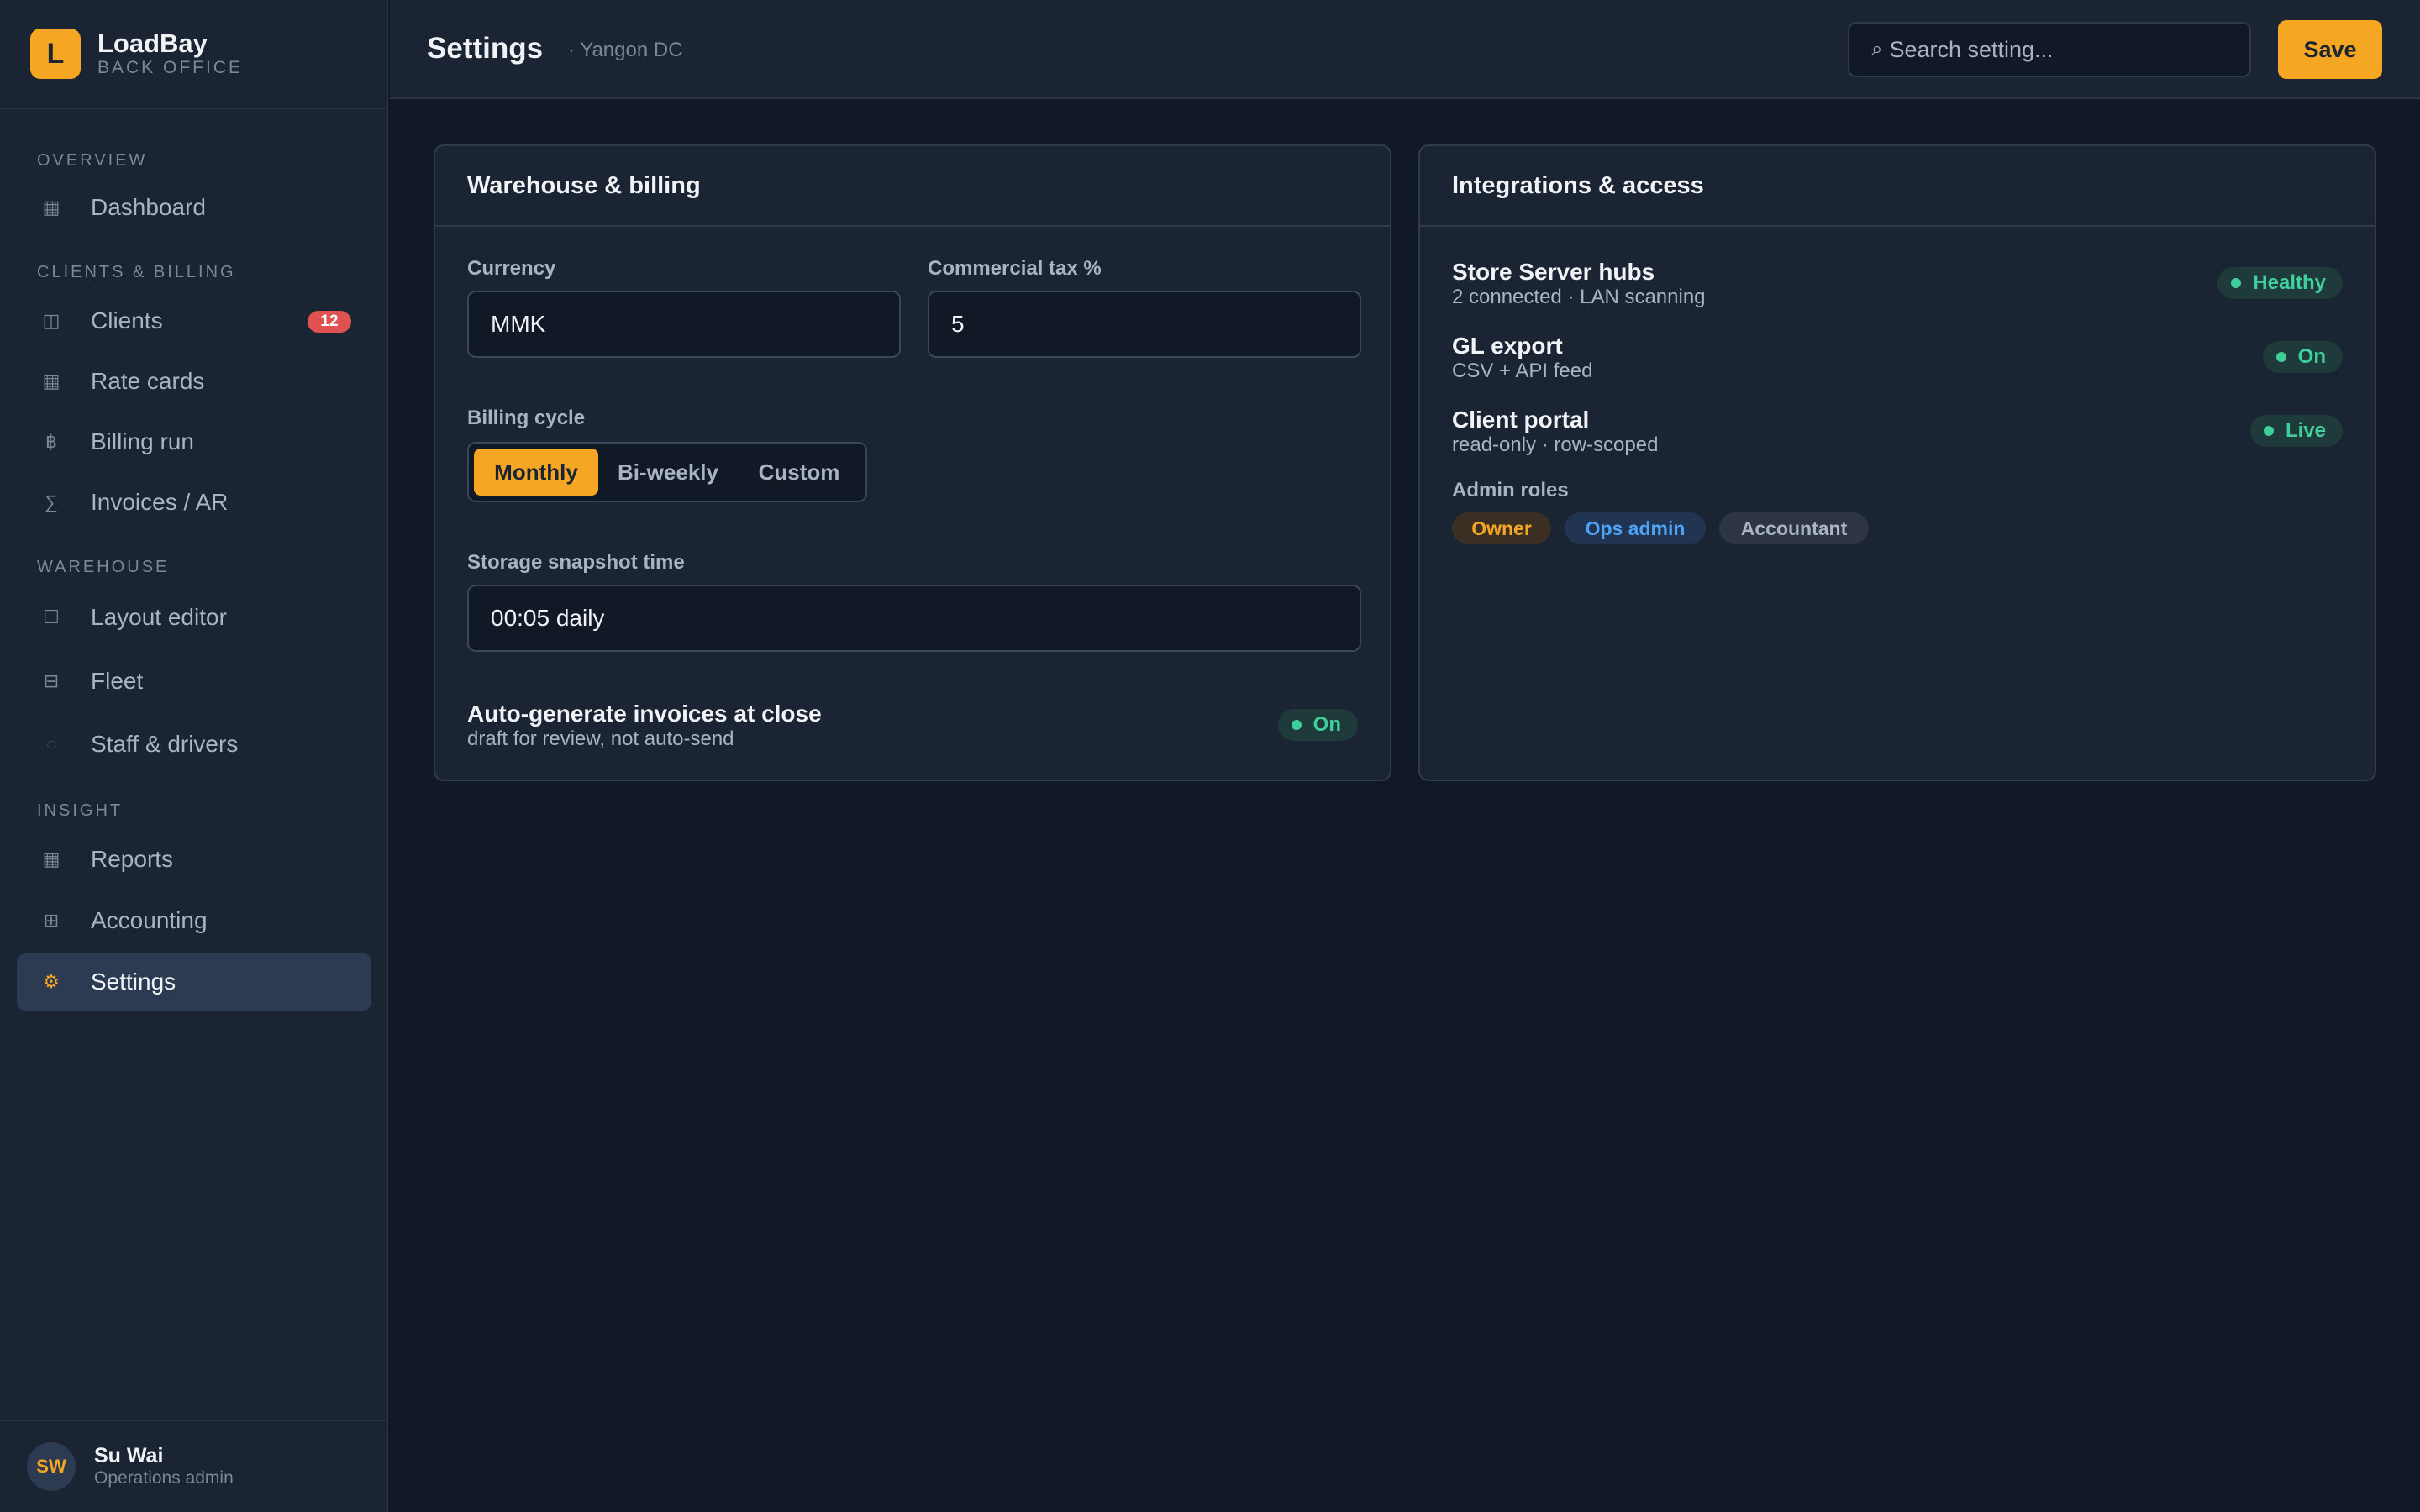  I want to click on sidebar-item-label: Invoices / AR, so click(160, 502).